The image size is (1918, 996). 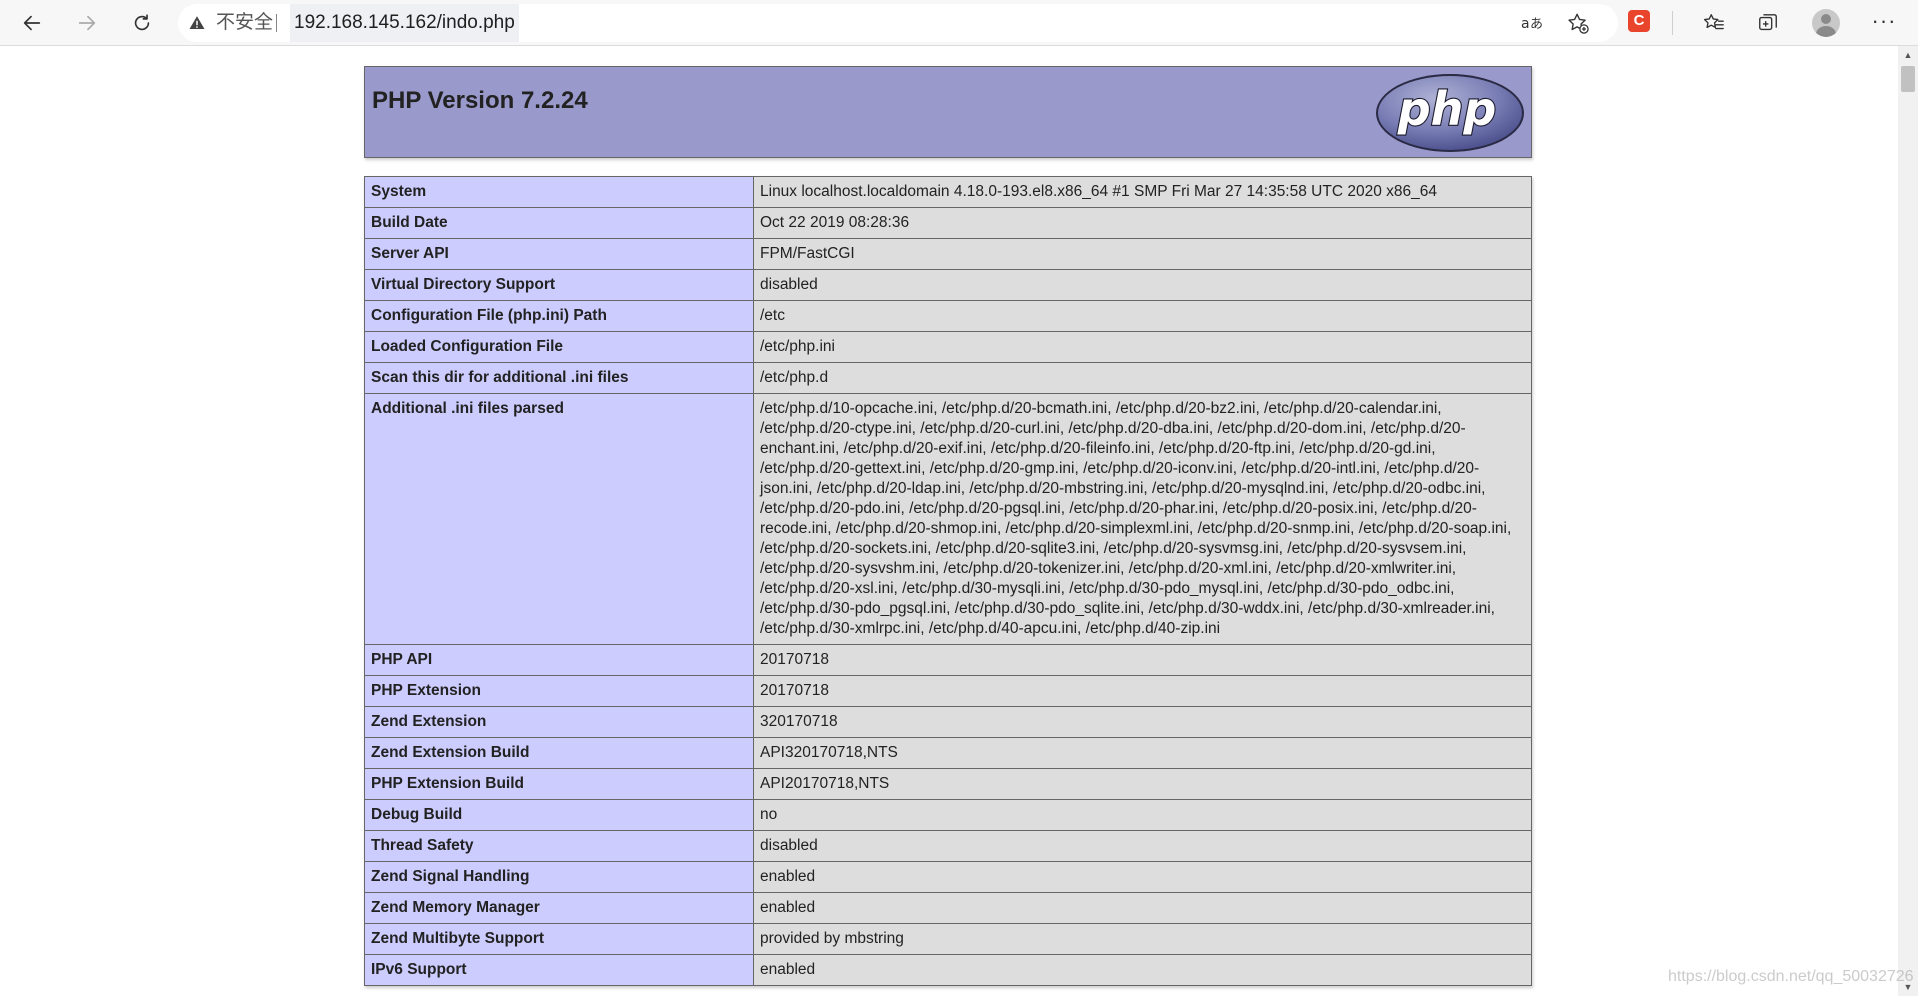 I want to click on php-version-header: PHP Version 7.2.24 php, so click(x=948, y=112).